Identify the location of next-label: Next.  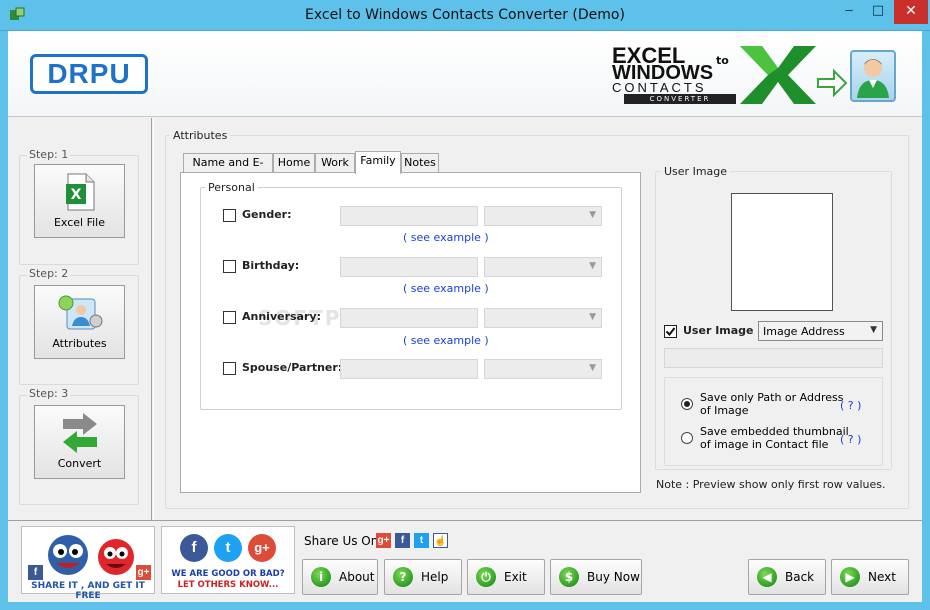
(882, 577).